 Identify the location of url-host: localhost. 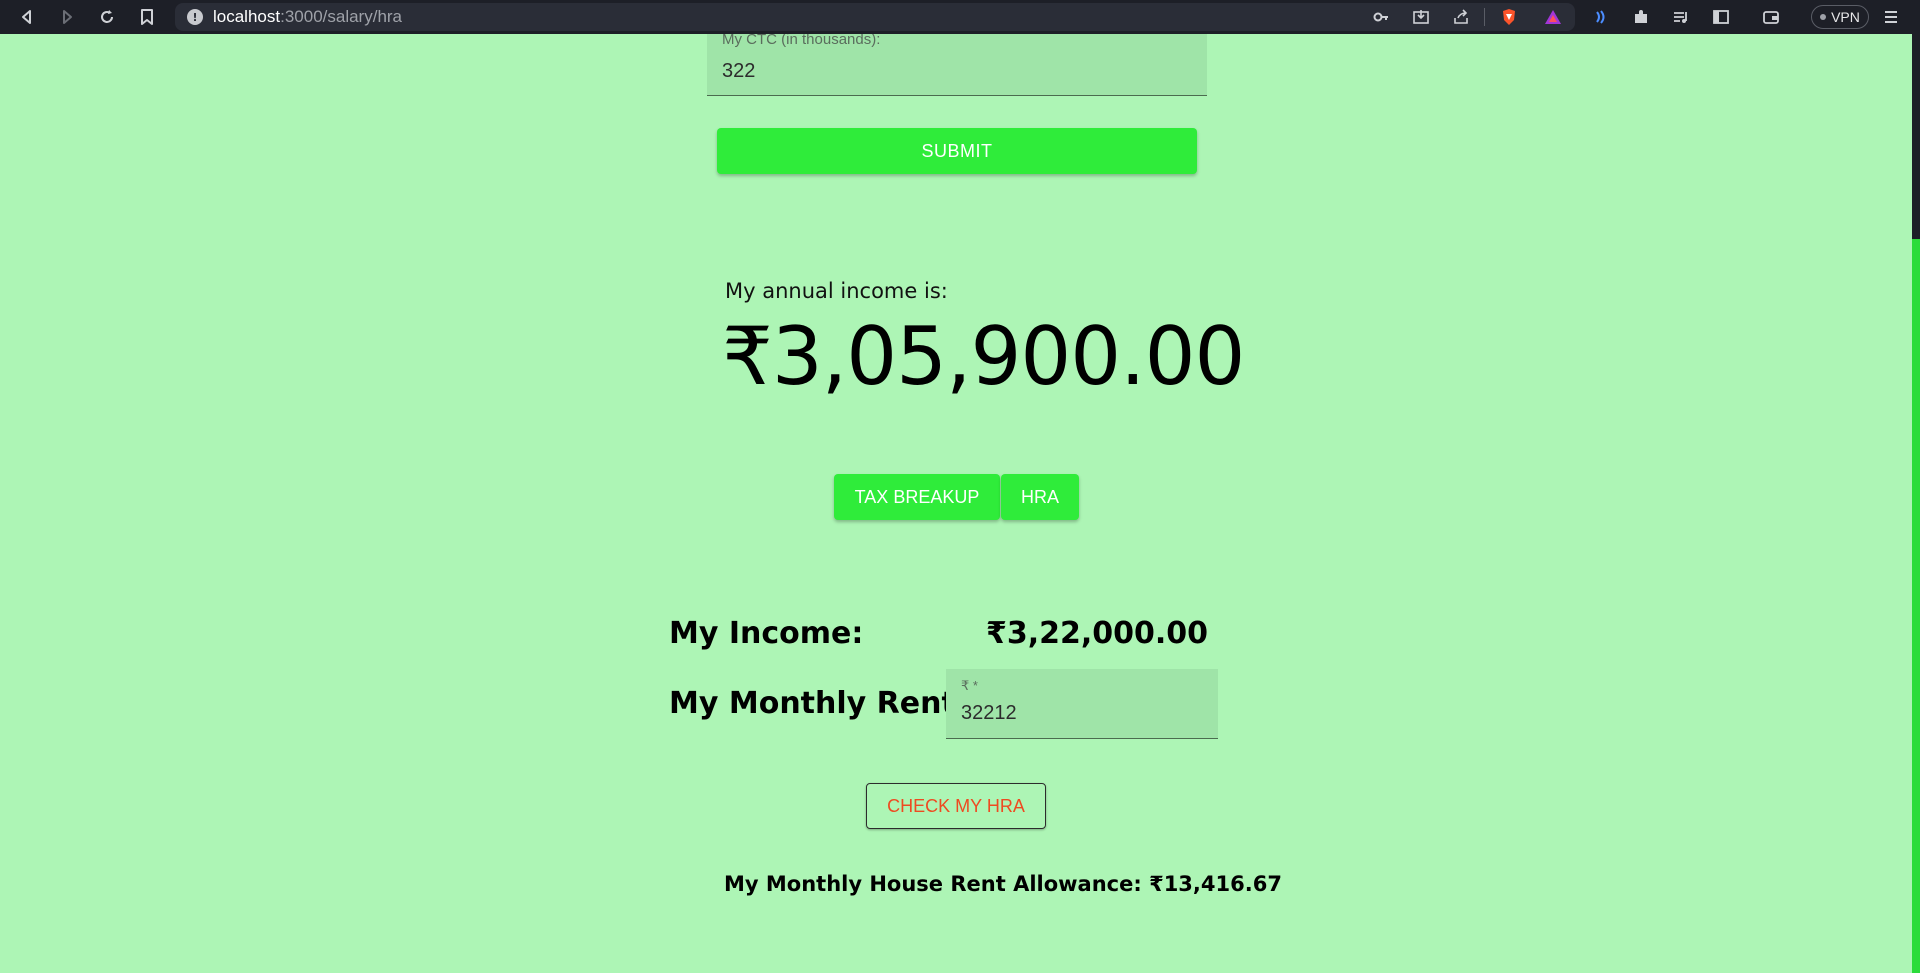
(247, 16).